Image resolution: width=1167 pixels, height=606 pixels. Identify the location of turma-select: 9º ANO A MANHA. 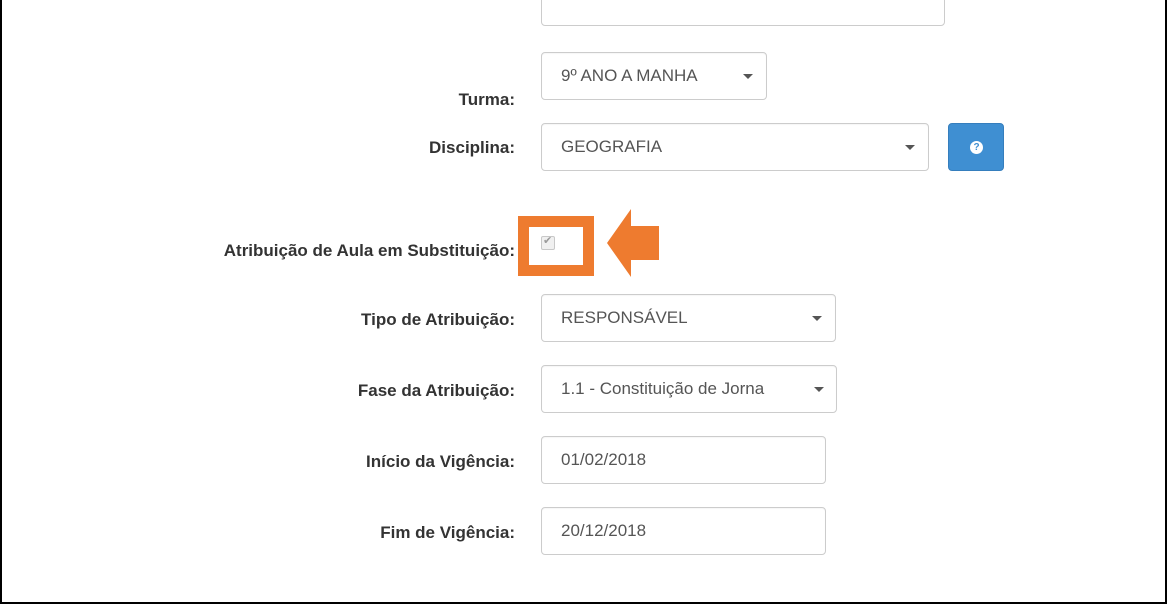
(654, 76).